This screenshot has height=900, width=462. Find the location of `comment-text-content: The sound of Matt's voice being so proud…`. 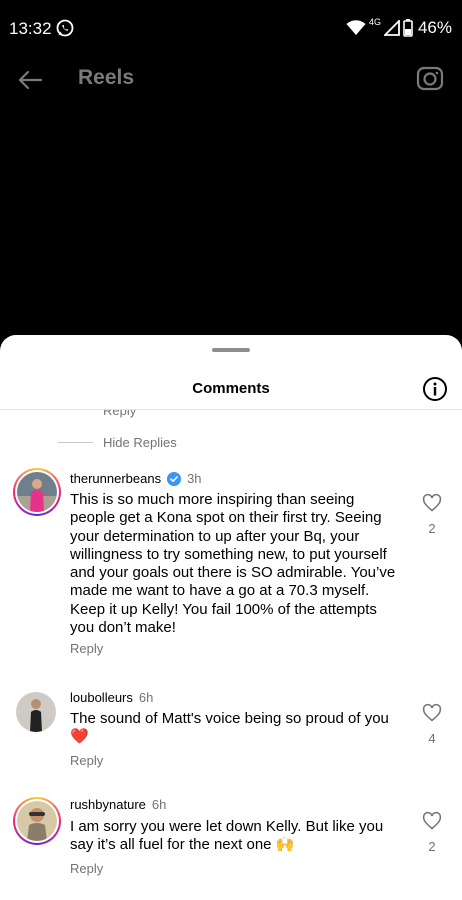

comment-text-content: The sound of Matt's voice being so proud… is located at coordinates (229, 718).